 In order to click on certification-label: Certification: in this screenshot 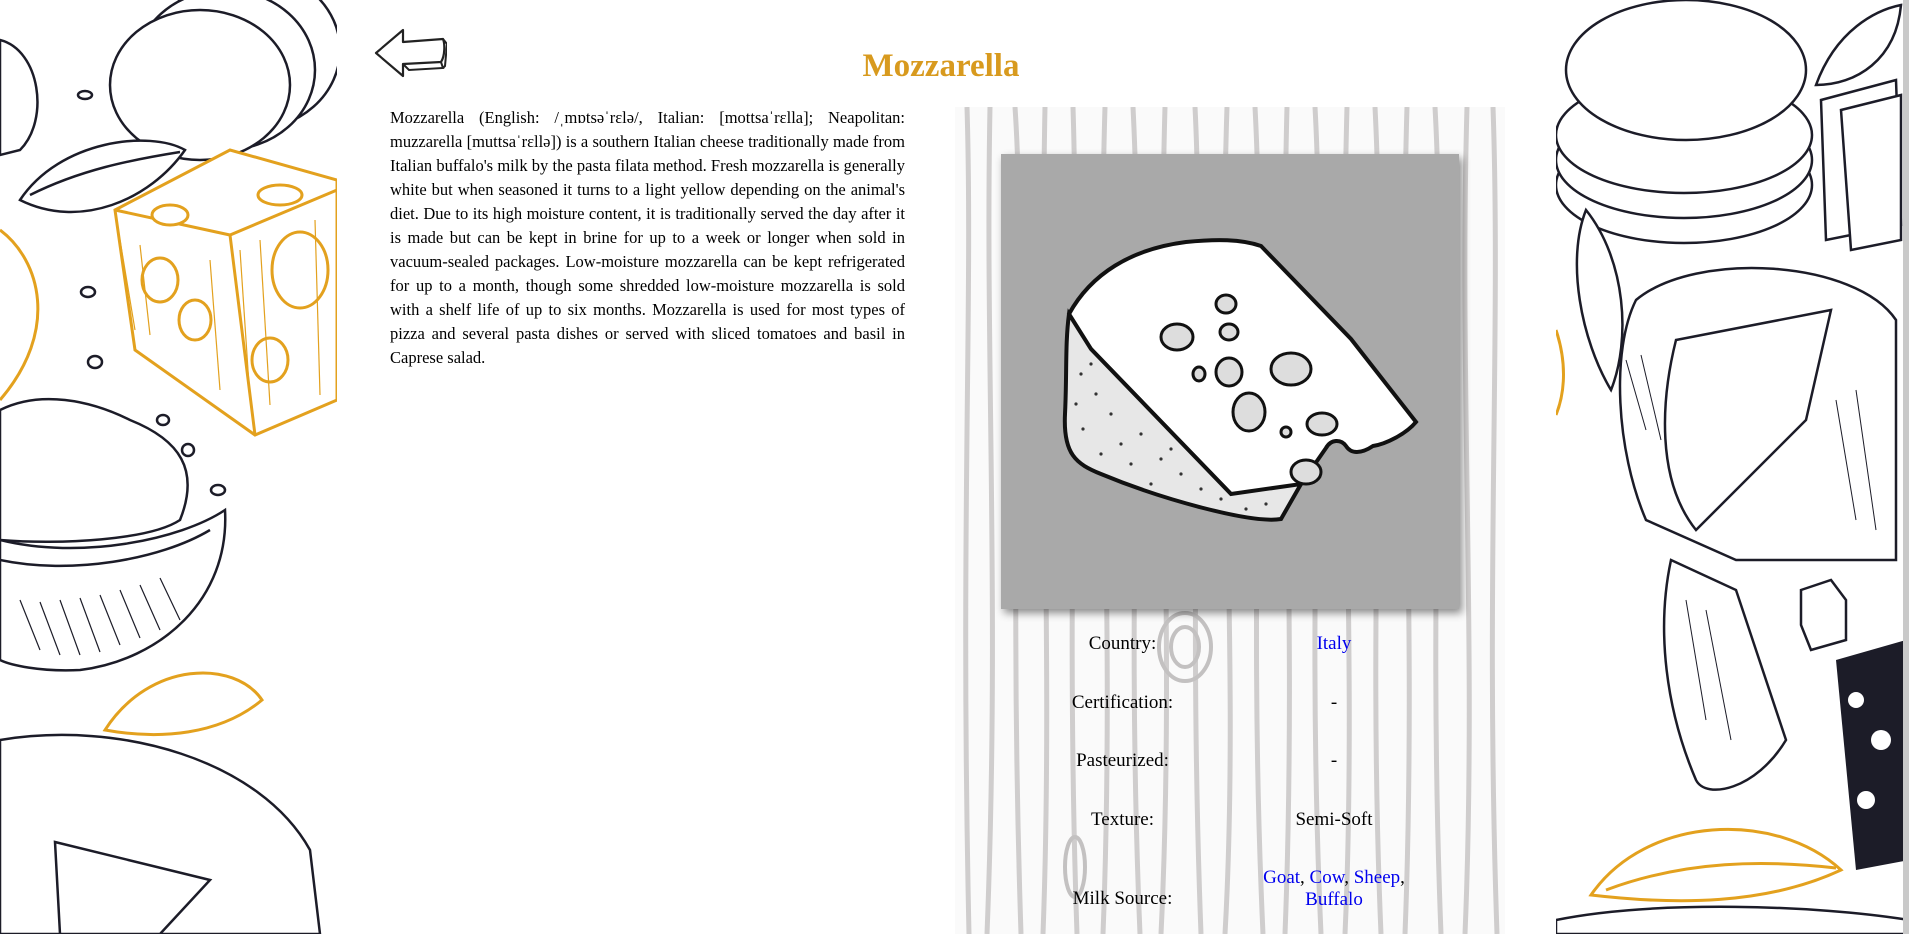, I will do `click(1122, 702)`.